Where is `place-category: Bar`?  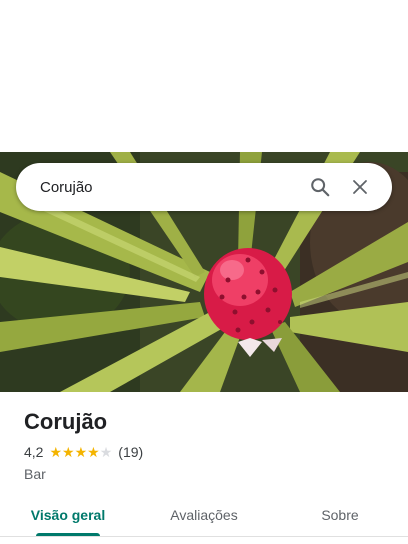 place-category: Bar is located at coordinates (35, 474).